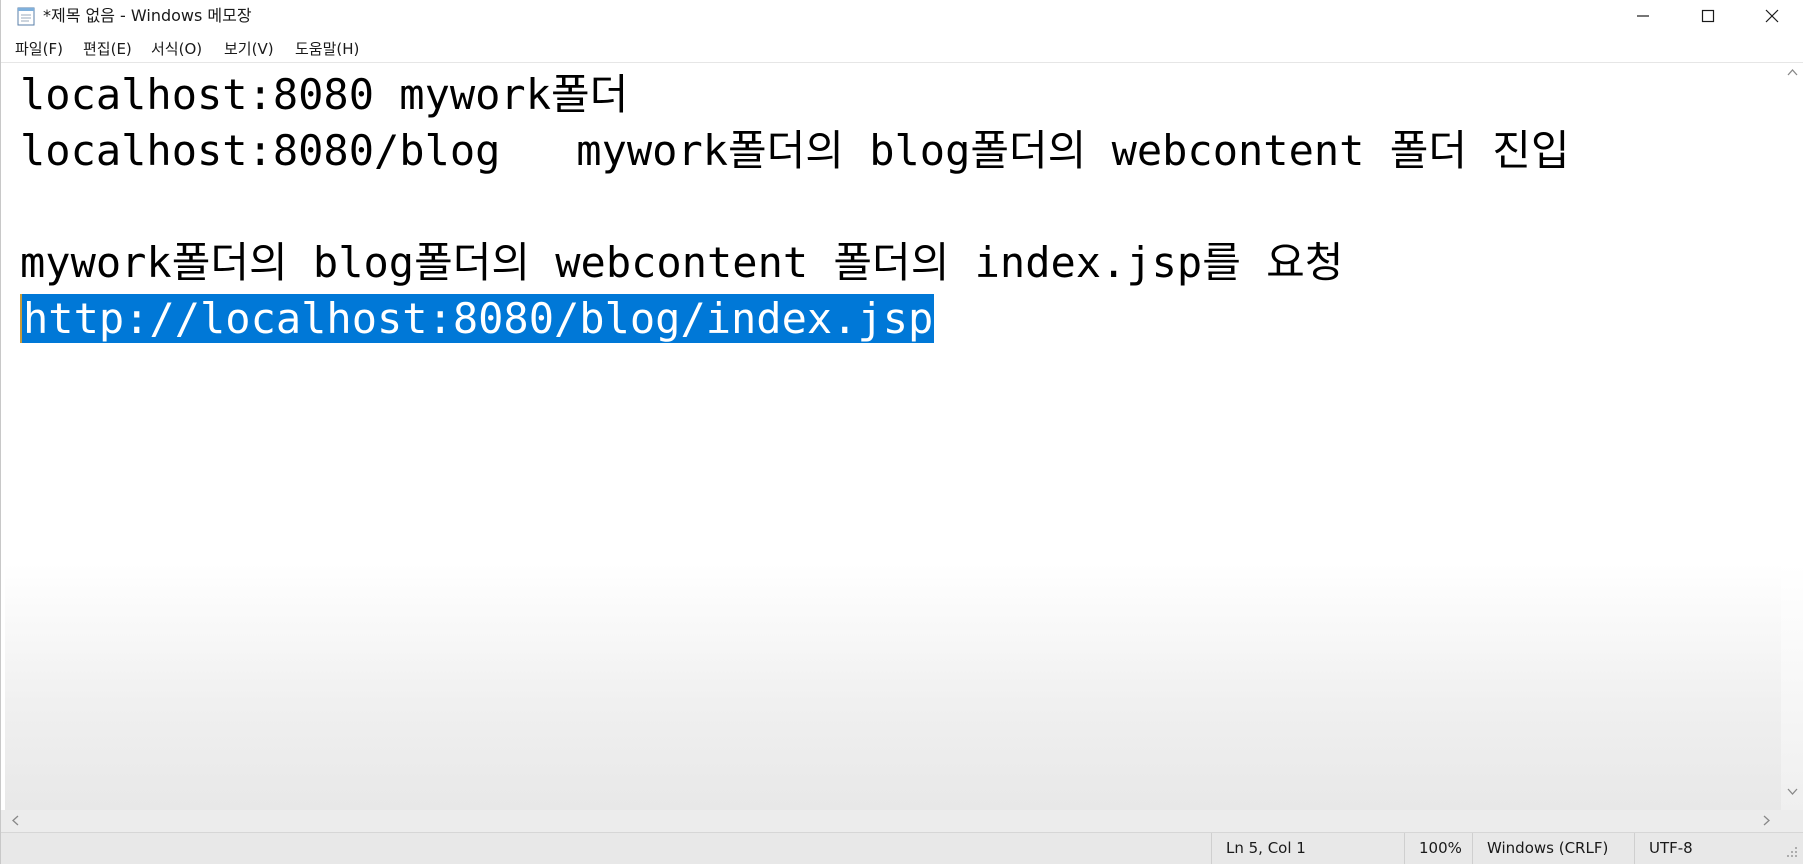 This screenshot has height=864, width=1803. I want to click on window-title: *제목 없음 - Windows 메모장, so click(147, 15).